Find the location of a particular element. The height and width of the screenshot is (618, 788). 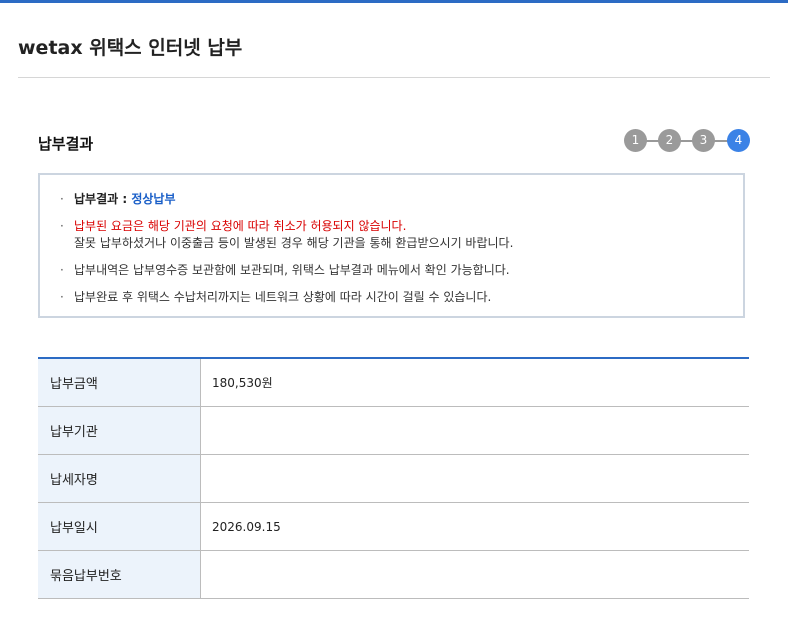

row-label-amount: 납부금액 is located at coordinates (119, 382).